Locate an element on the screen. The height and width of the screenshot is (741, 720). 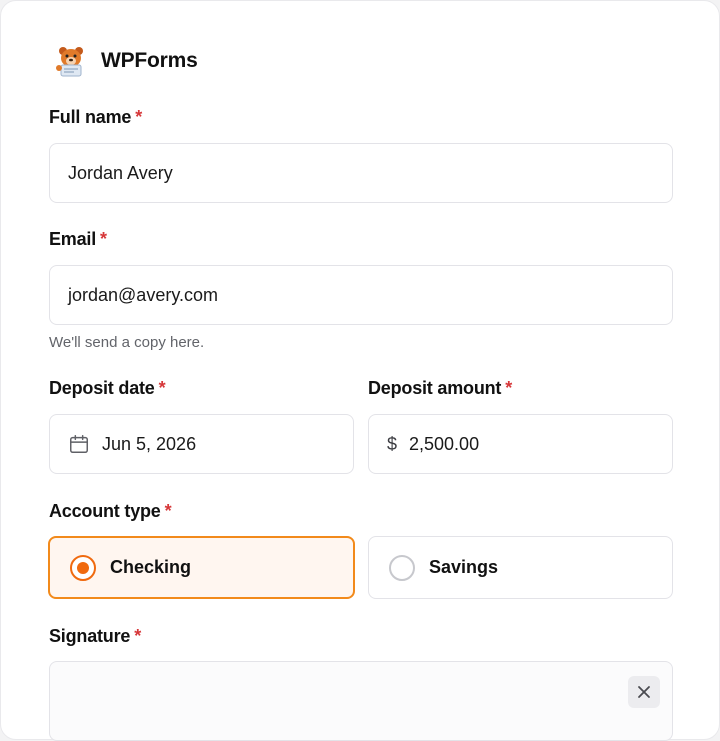
deposit-amount-label-text: Deposit amount is located at coordinates (435, 388).